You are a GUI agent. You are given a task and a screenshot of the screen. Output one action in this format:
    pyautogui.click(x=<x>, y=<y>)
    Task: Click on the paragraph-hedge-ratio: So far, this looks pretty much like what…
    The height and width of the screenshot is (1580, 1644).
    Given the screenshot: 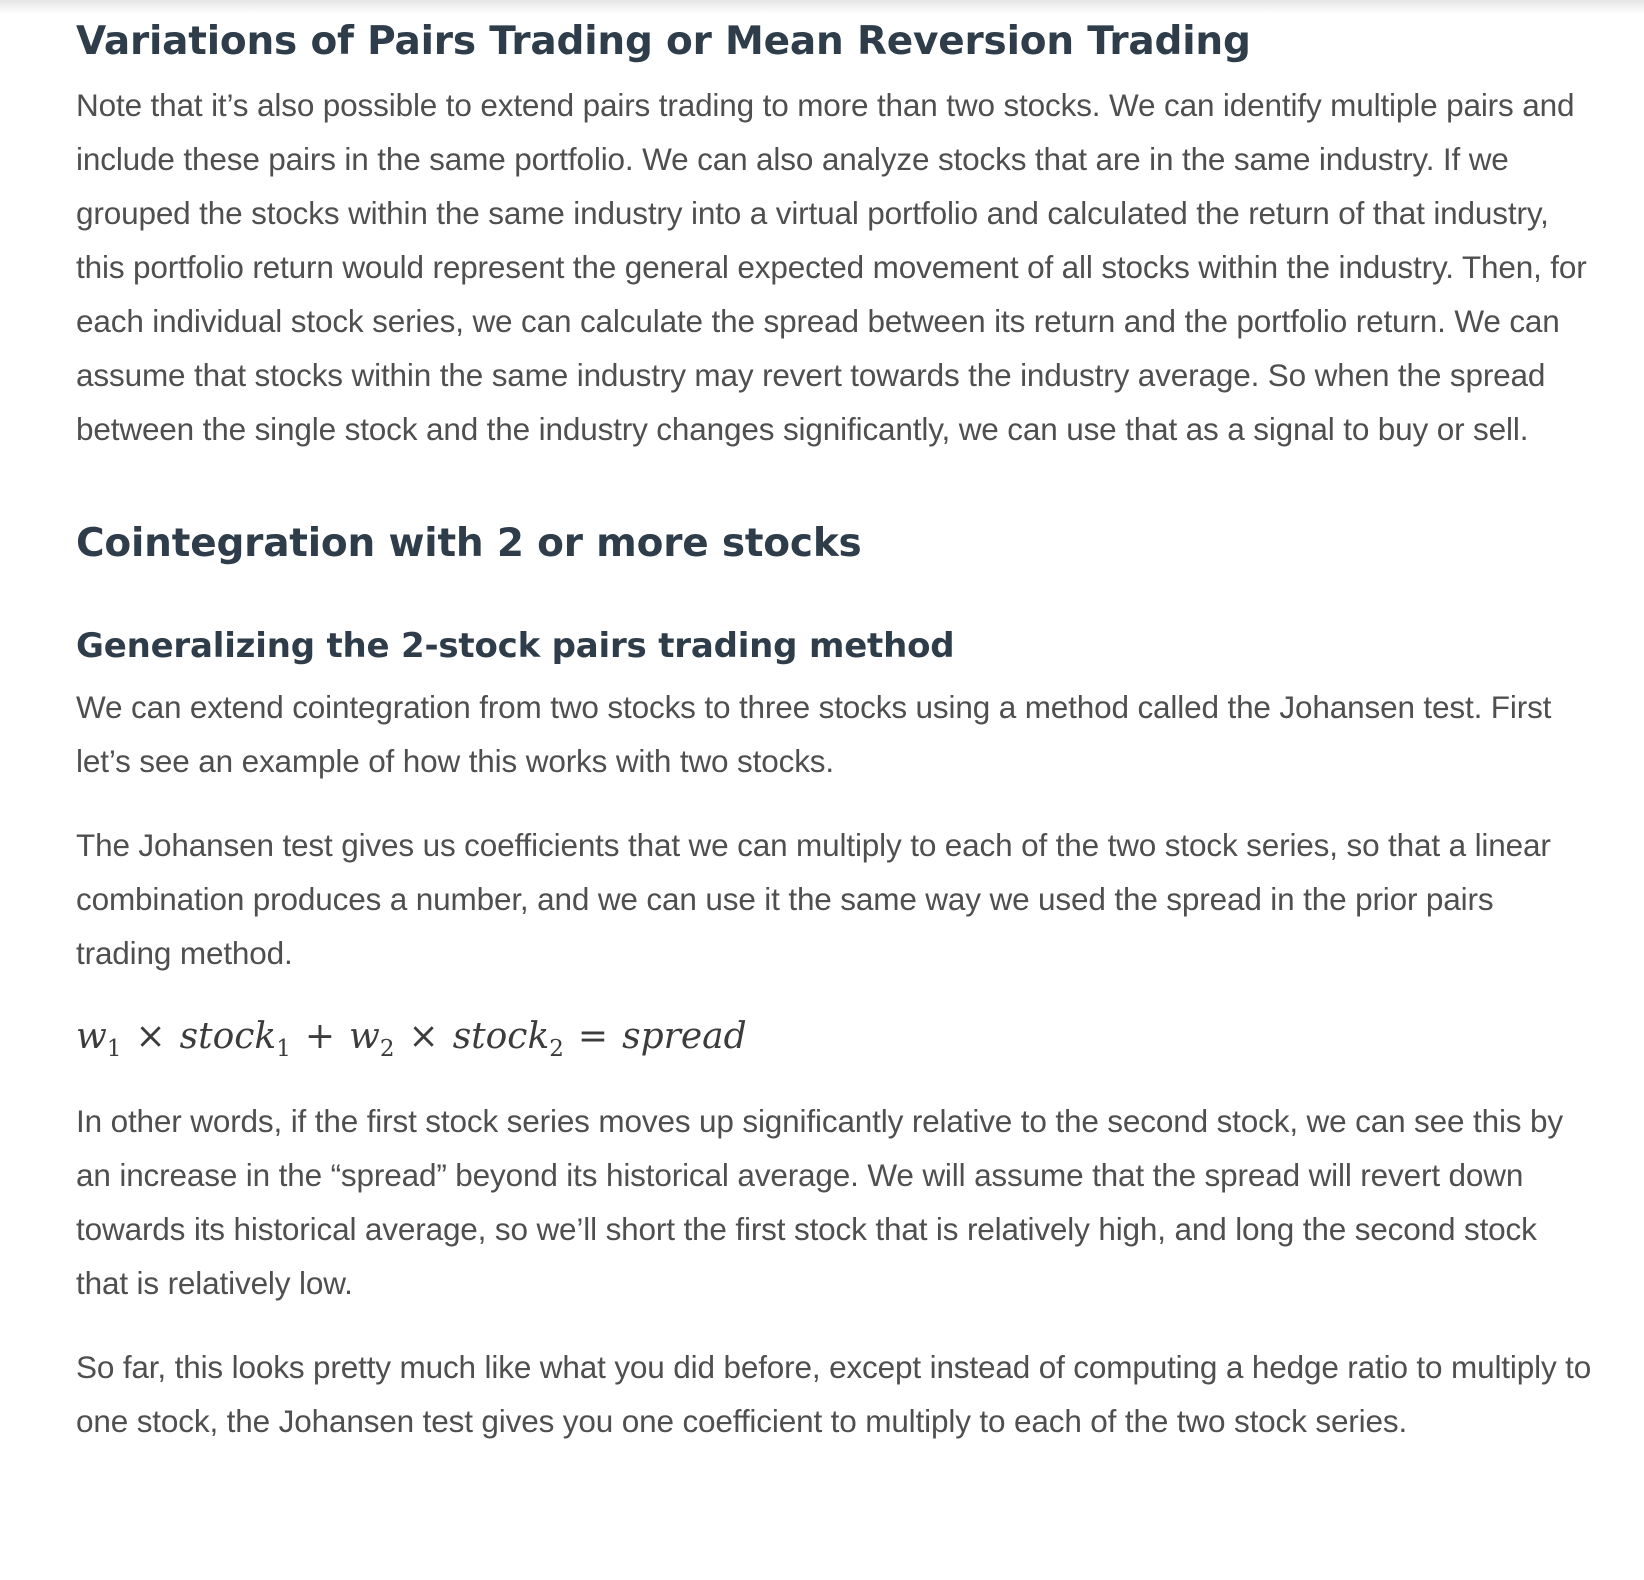 What is the action you would take?
    pyautogui.click(x=834, y=1394)
    